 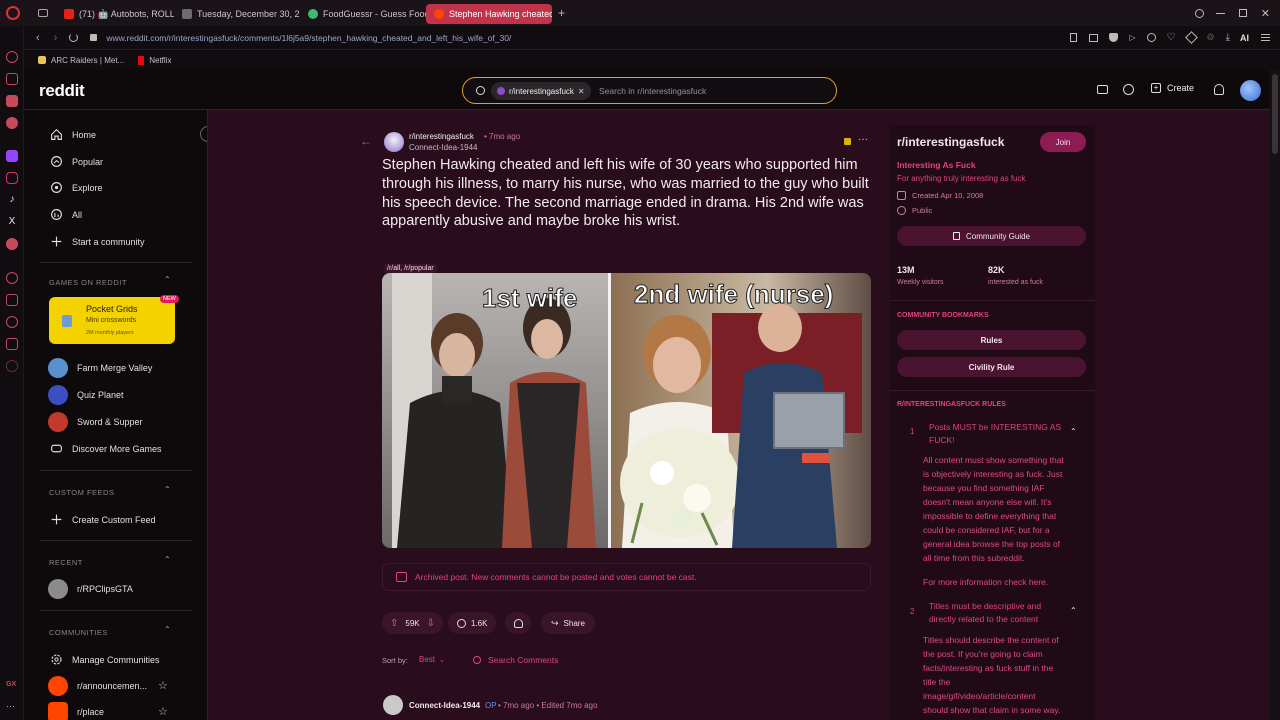 What do you see at coordinates (95, 422) in the screenshot?
I see `game-sword-supper: Sword & Supper` at bounding box center [95, 422].